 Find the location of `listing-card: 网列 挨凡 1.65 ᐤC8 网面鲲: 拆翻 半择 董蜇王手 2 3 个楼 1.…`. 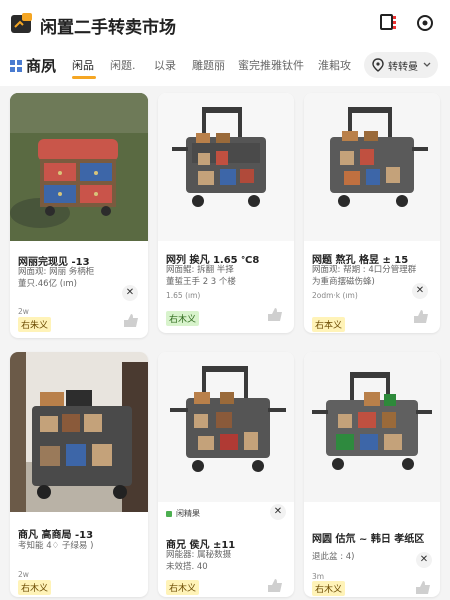

listing-card: 网列 挨凡 1.65 ᐤC8 网面鲲: 拆翻 半择 董蜇王手 2 3 个楼 1.… is located at coordinates (226, 213).